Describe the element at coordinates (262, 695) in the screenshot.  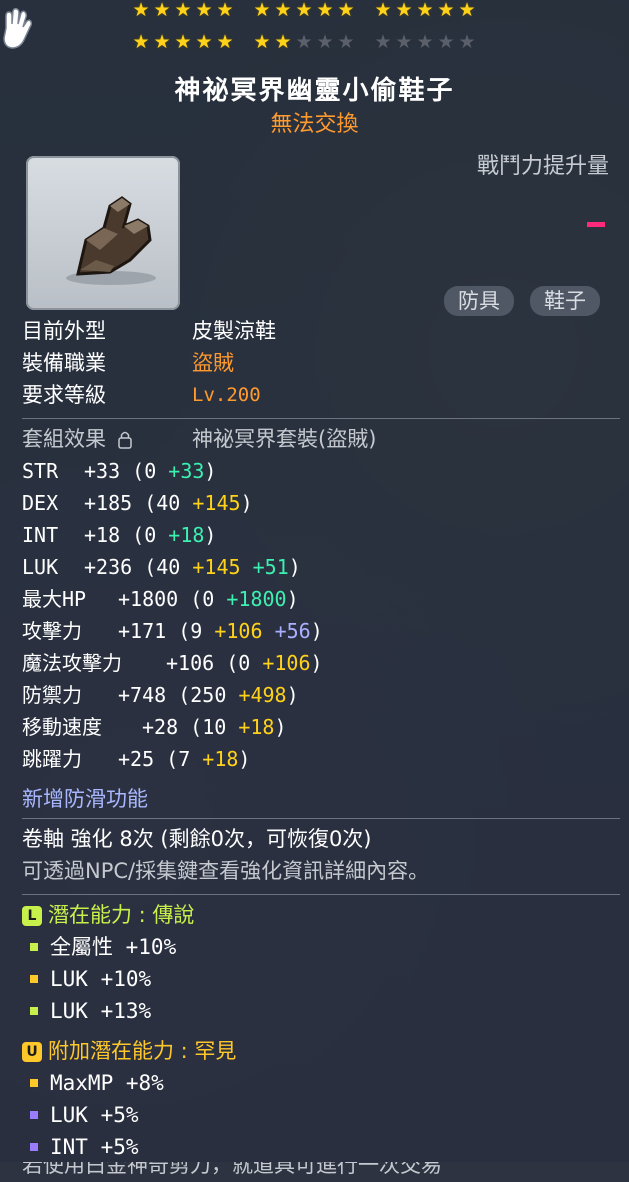
I see `stat-part: +498` at that location.